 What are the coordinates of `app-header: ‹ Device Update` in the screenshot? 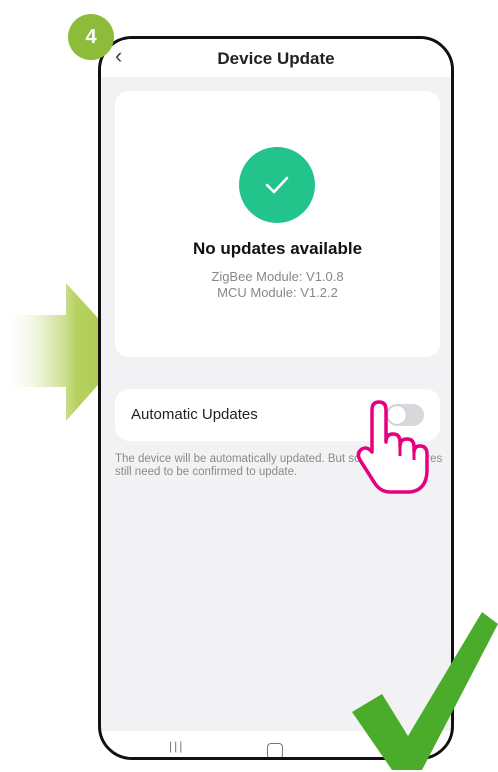 It's located at (276, 58).